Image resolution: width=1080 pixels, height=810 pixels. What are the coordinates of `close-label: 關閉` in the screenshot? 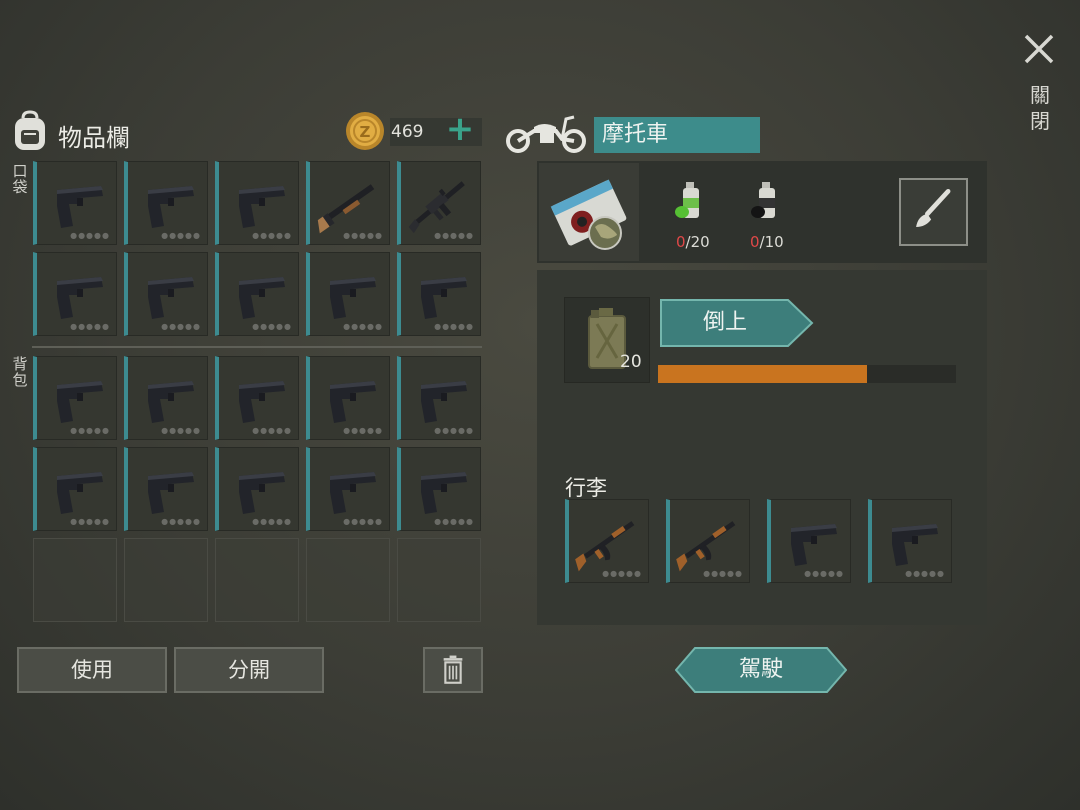 It's located at (1040, 108).